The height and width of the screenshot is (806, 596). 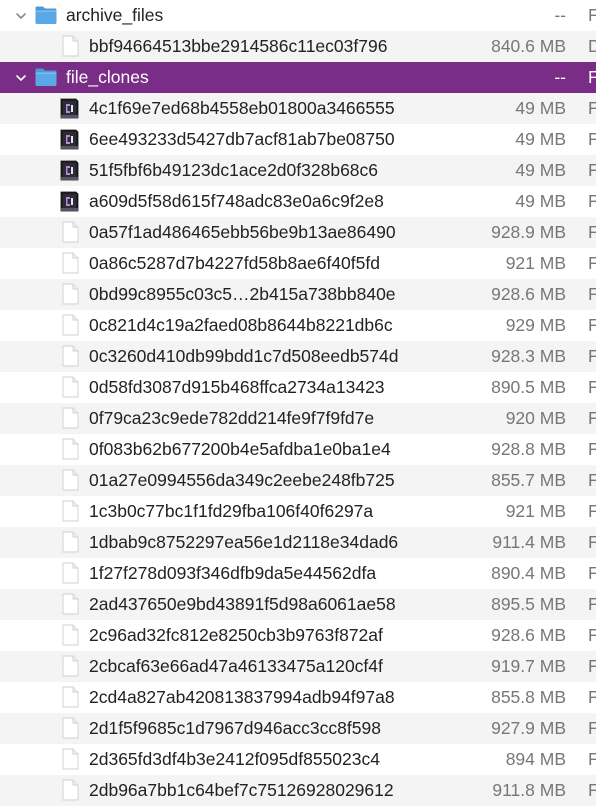 What do you see at coordinates (528, 449) in the screenshot?
I see `file-size: 928.8 MB` at bounding box center [528, 449].